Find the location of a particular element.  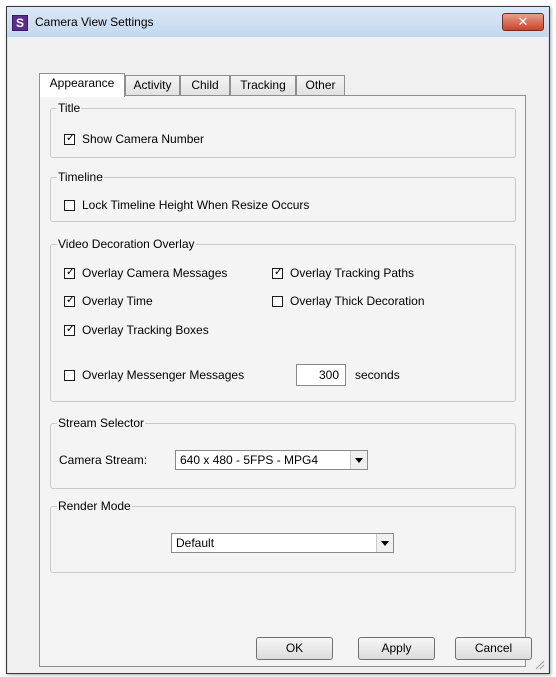

close-button: ✕ is located at coordinates (523, 22).